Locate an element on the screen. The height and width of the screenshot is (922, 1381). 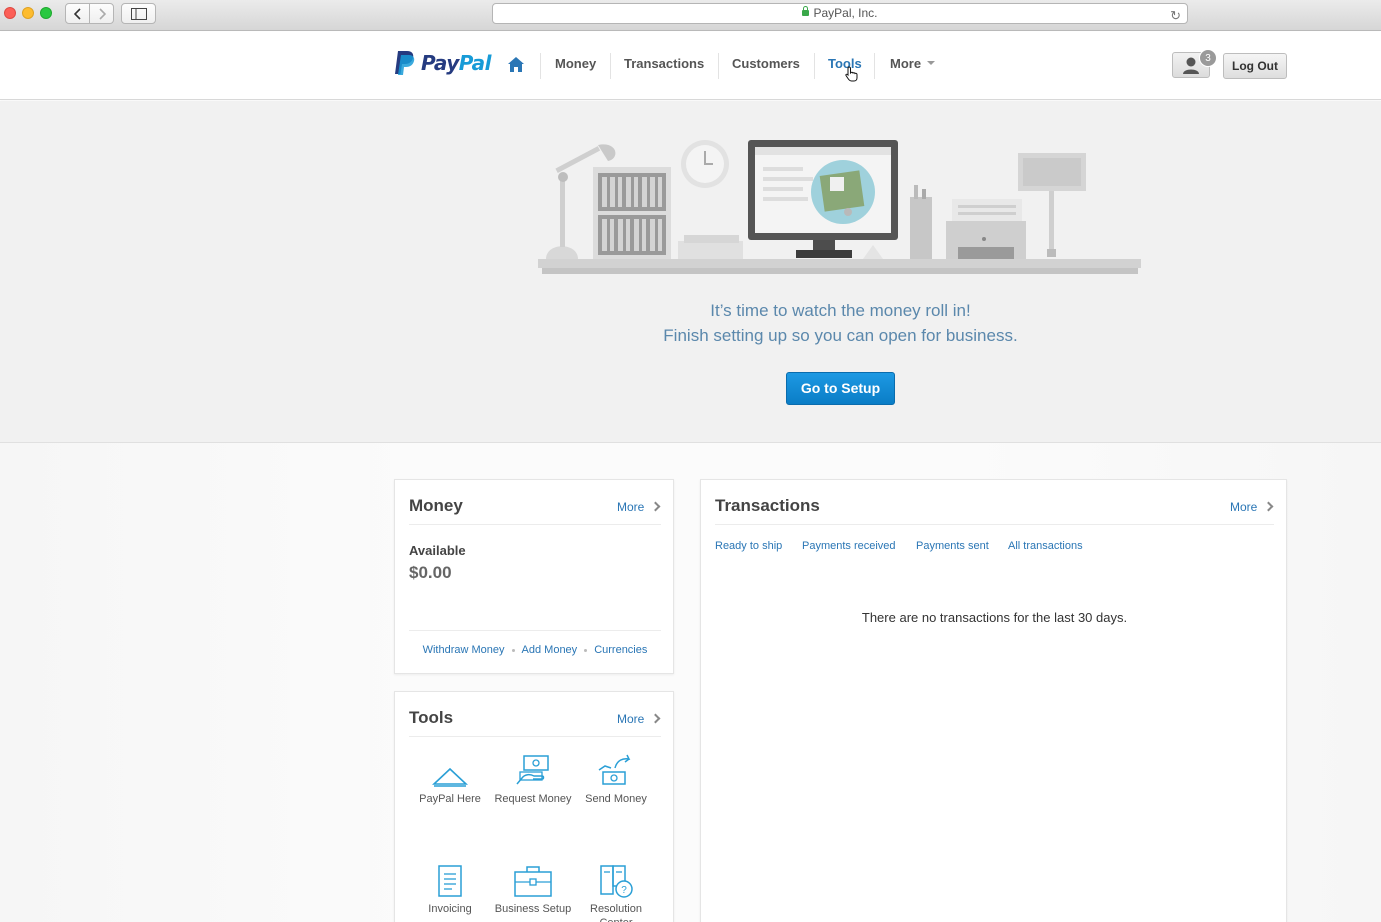
logout-button: Log Out is located at coordinates (1255, 66).